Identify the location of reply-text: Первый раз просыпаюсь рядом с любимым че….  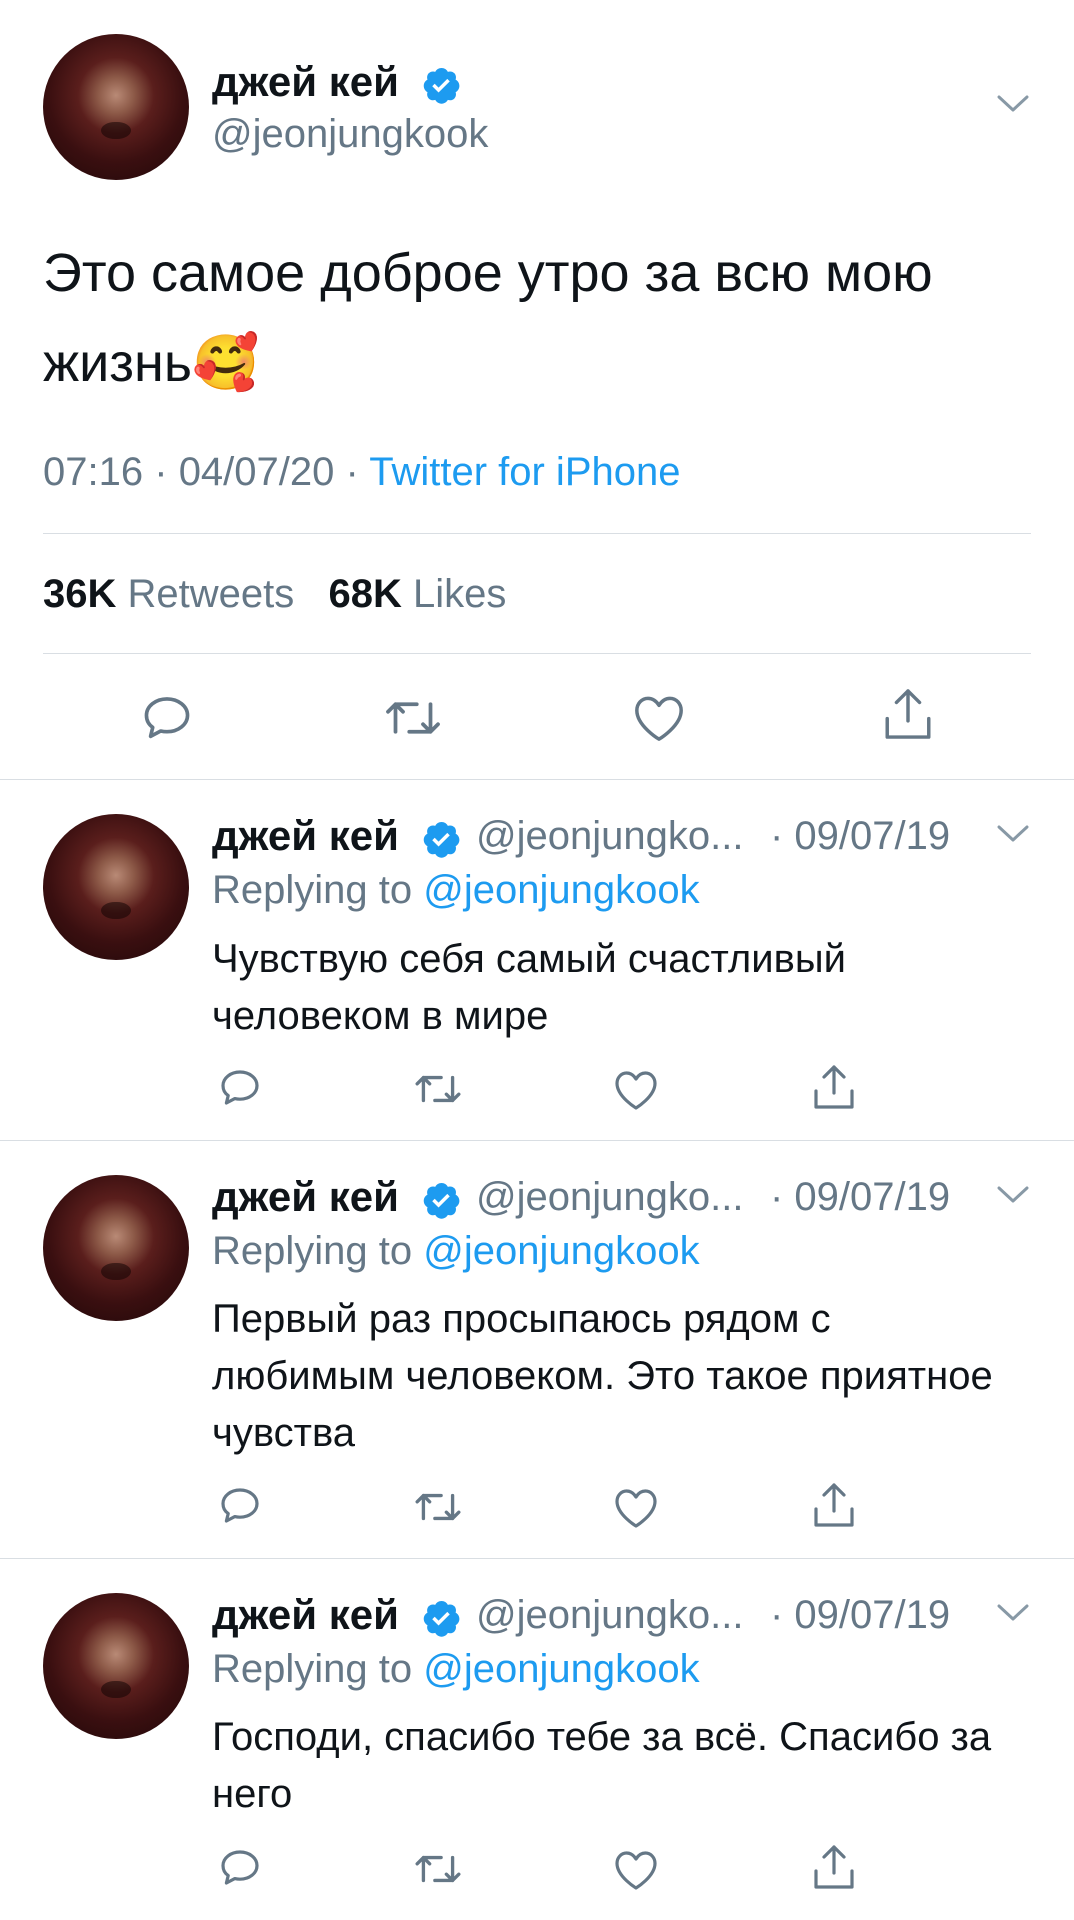
(602, 1376).